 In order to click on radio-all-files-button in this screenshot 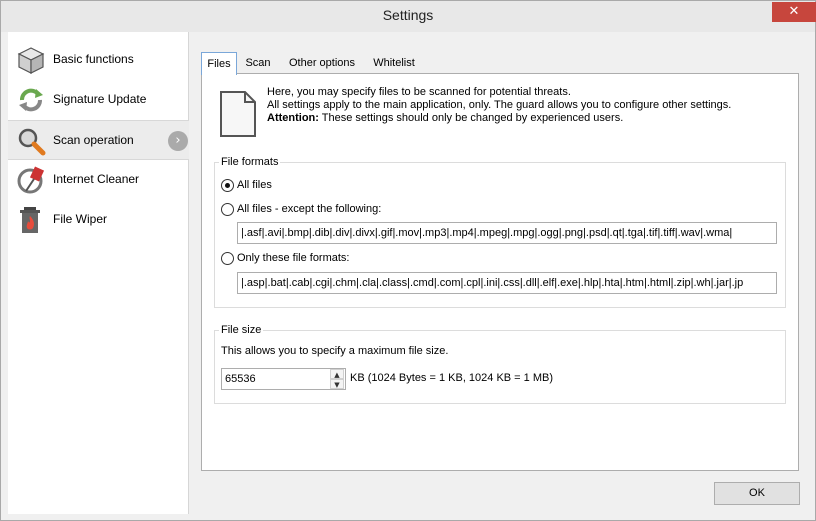, I will do `click(227, 185)`.